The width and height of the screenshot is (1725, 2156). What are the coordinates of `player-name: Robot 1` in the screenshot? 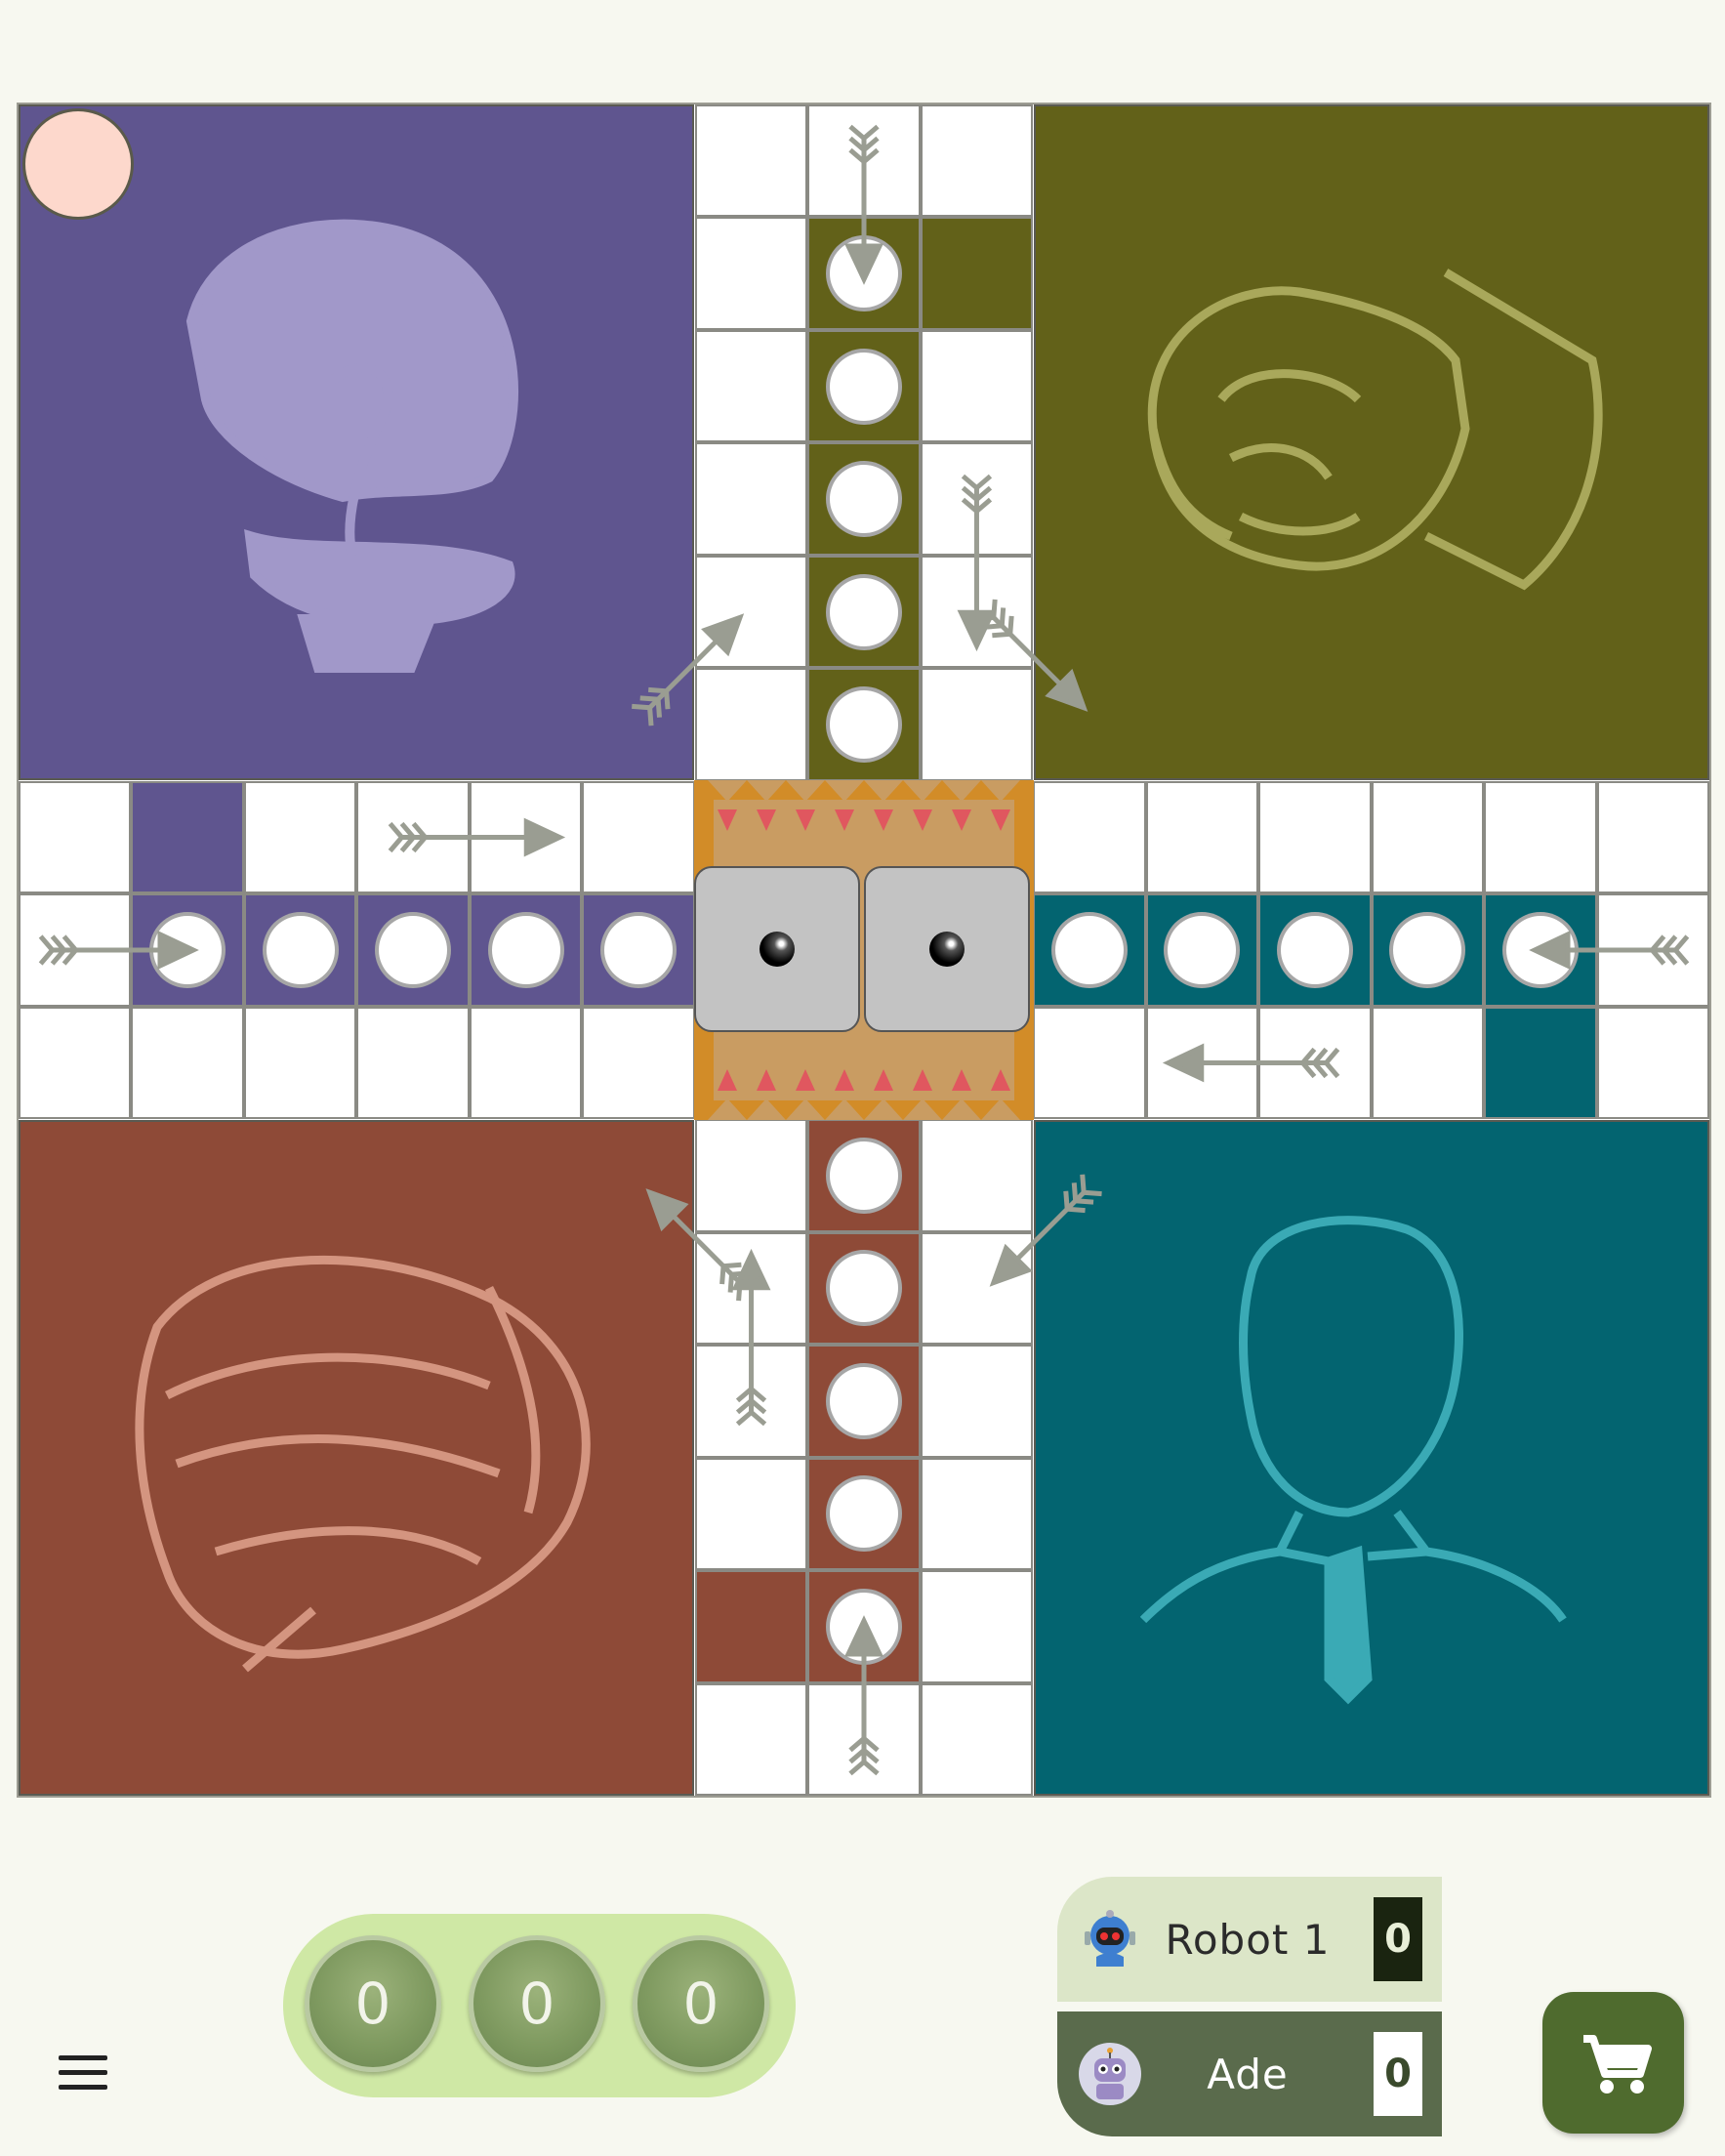 It's located at (1248, 1940).